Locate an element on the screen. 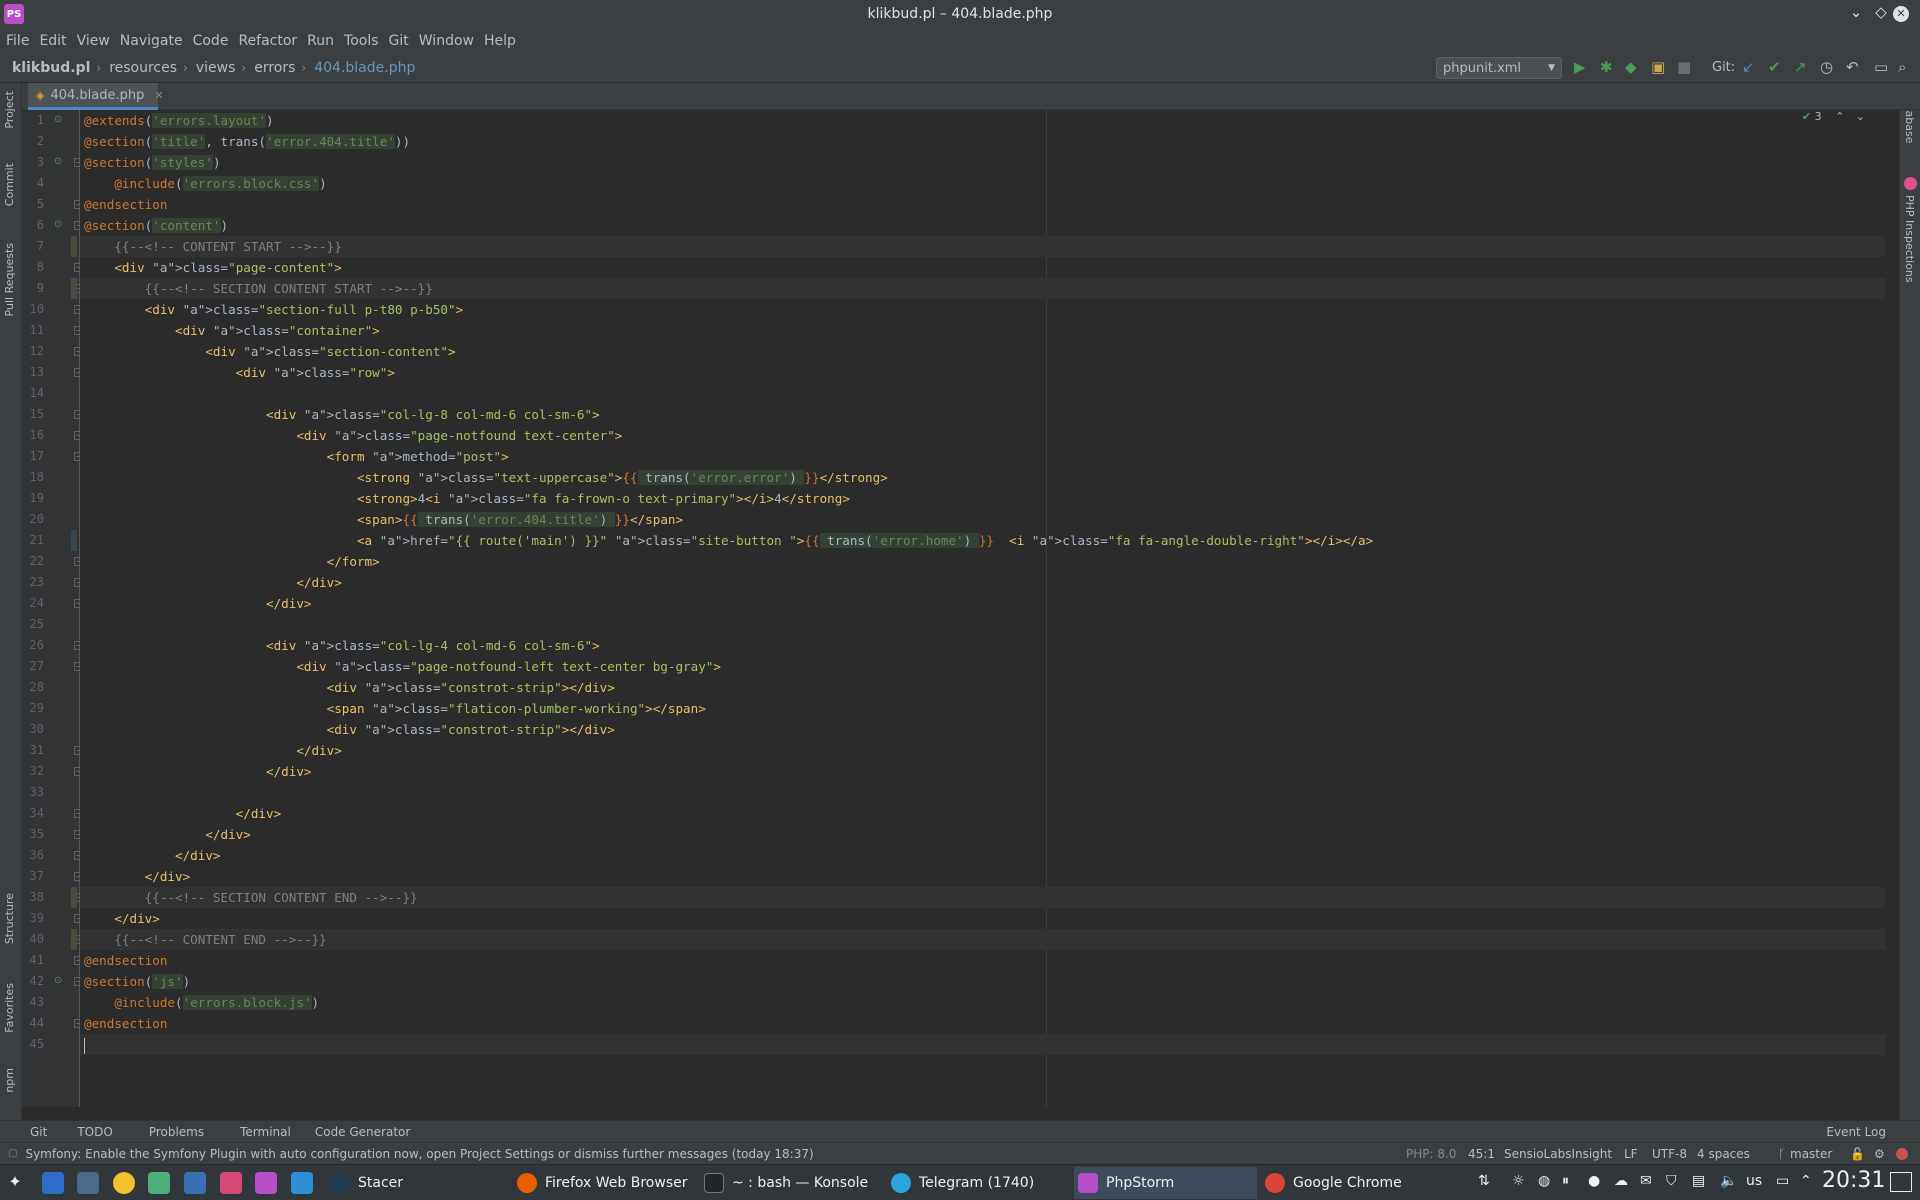 This screenshot has width=1920, height=1200. editor-scrollbar is located at coordinates (1892, 608).